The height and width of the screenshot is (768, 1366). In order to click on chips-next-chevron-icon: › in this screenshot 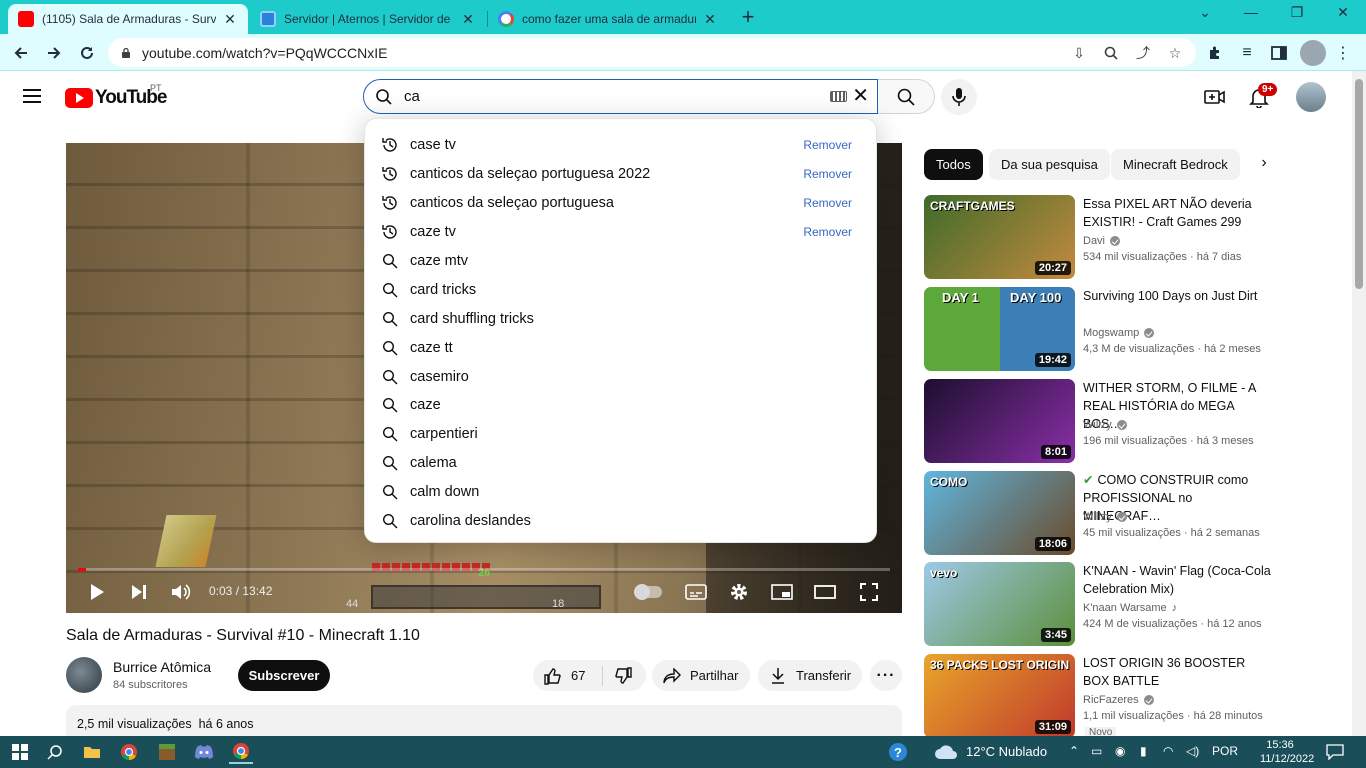, I will do `click(1264, 165)`.